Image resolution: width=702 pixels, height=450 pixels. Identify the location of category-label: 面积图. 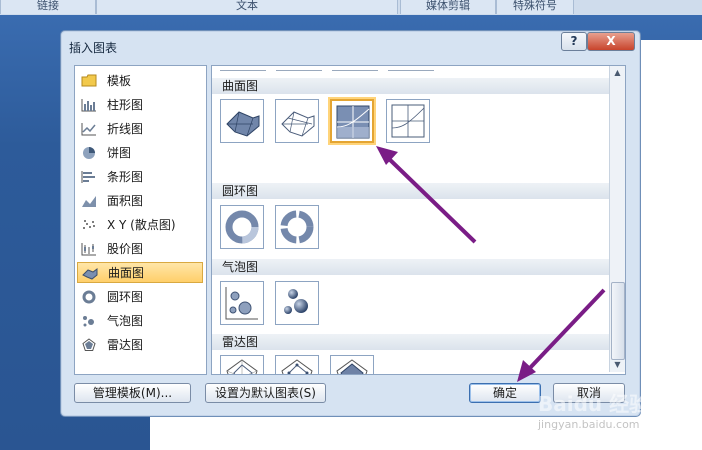
(125, 201).